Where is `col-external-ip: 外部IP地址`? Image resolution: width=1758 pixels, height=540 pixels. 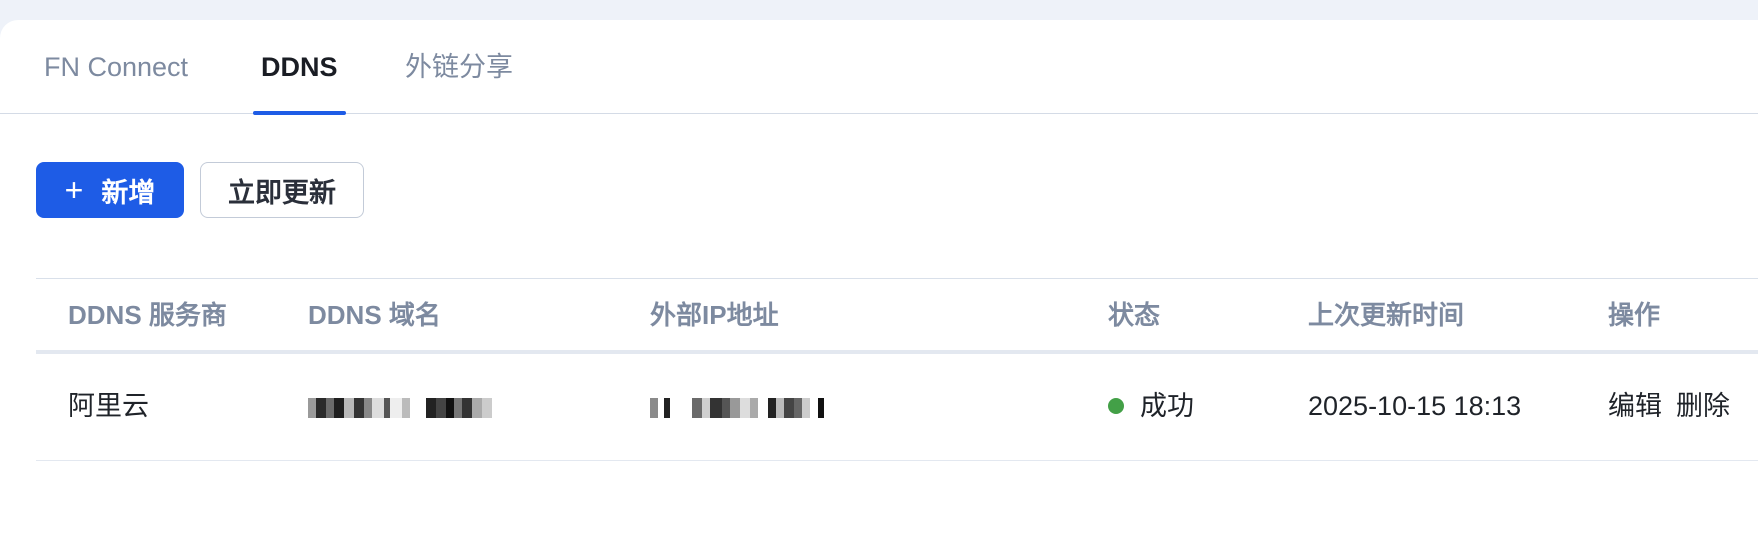 col-external-ip: 外部IP地址 is located at coordinates (714, 315).